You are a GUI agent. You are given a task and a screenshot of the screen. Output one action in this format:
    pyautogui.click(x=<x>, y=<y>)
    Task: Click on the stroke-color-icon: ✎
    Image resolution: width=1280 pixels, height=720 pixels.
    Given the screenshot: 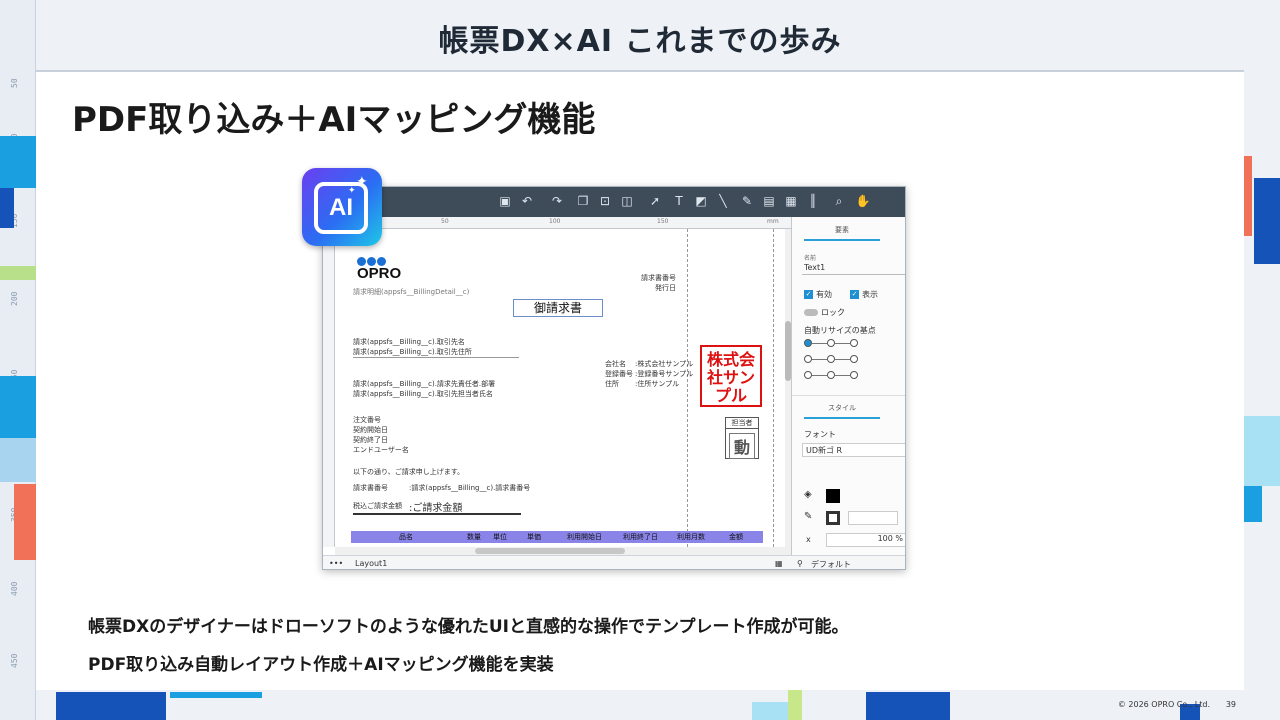 What is the action you would take?
    pyautogui.click(x=808, y=516)
    